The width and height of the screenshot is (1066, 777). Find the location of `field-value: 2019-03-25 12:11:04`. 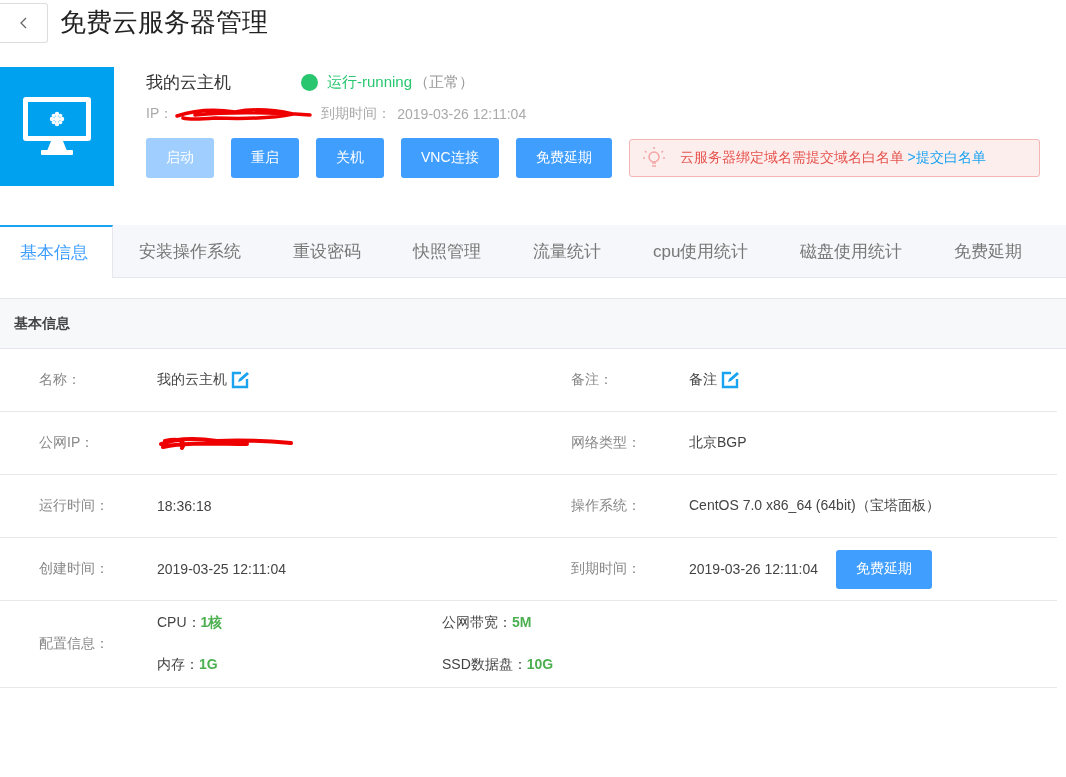

field-value: 2019-03-25 12:11:04 is located at coordinates (221, 569).